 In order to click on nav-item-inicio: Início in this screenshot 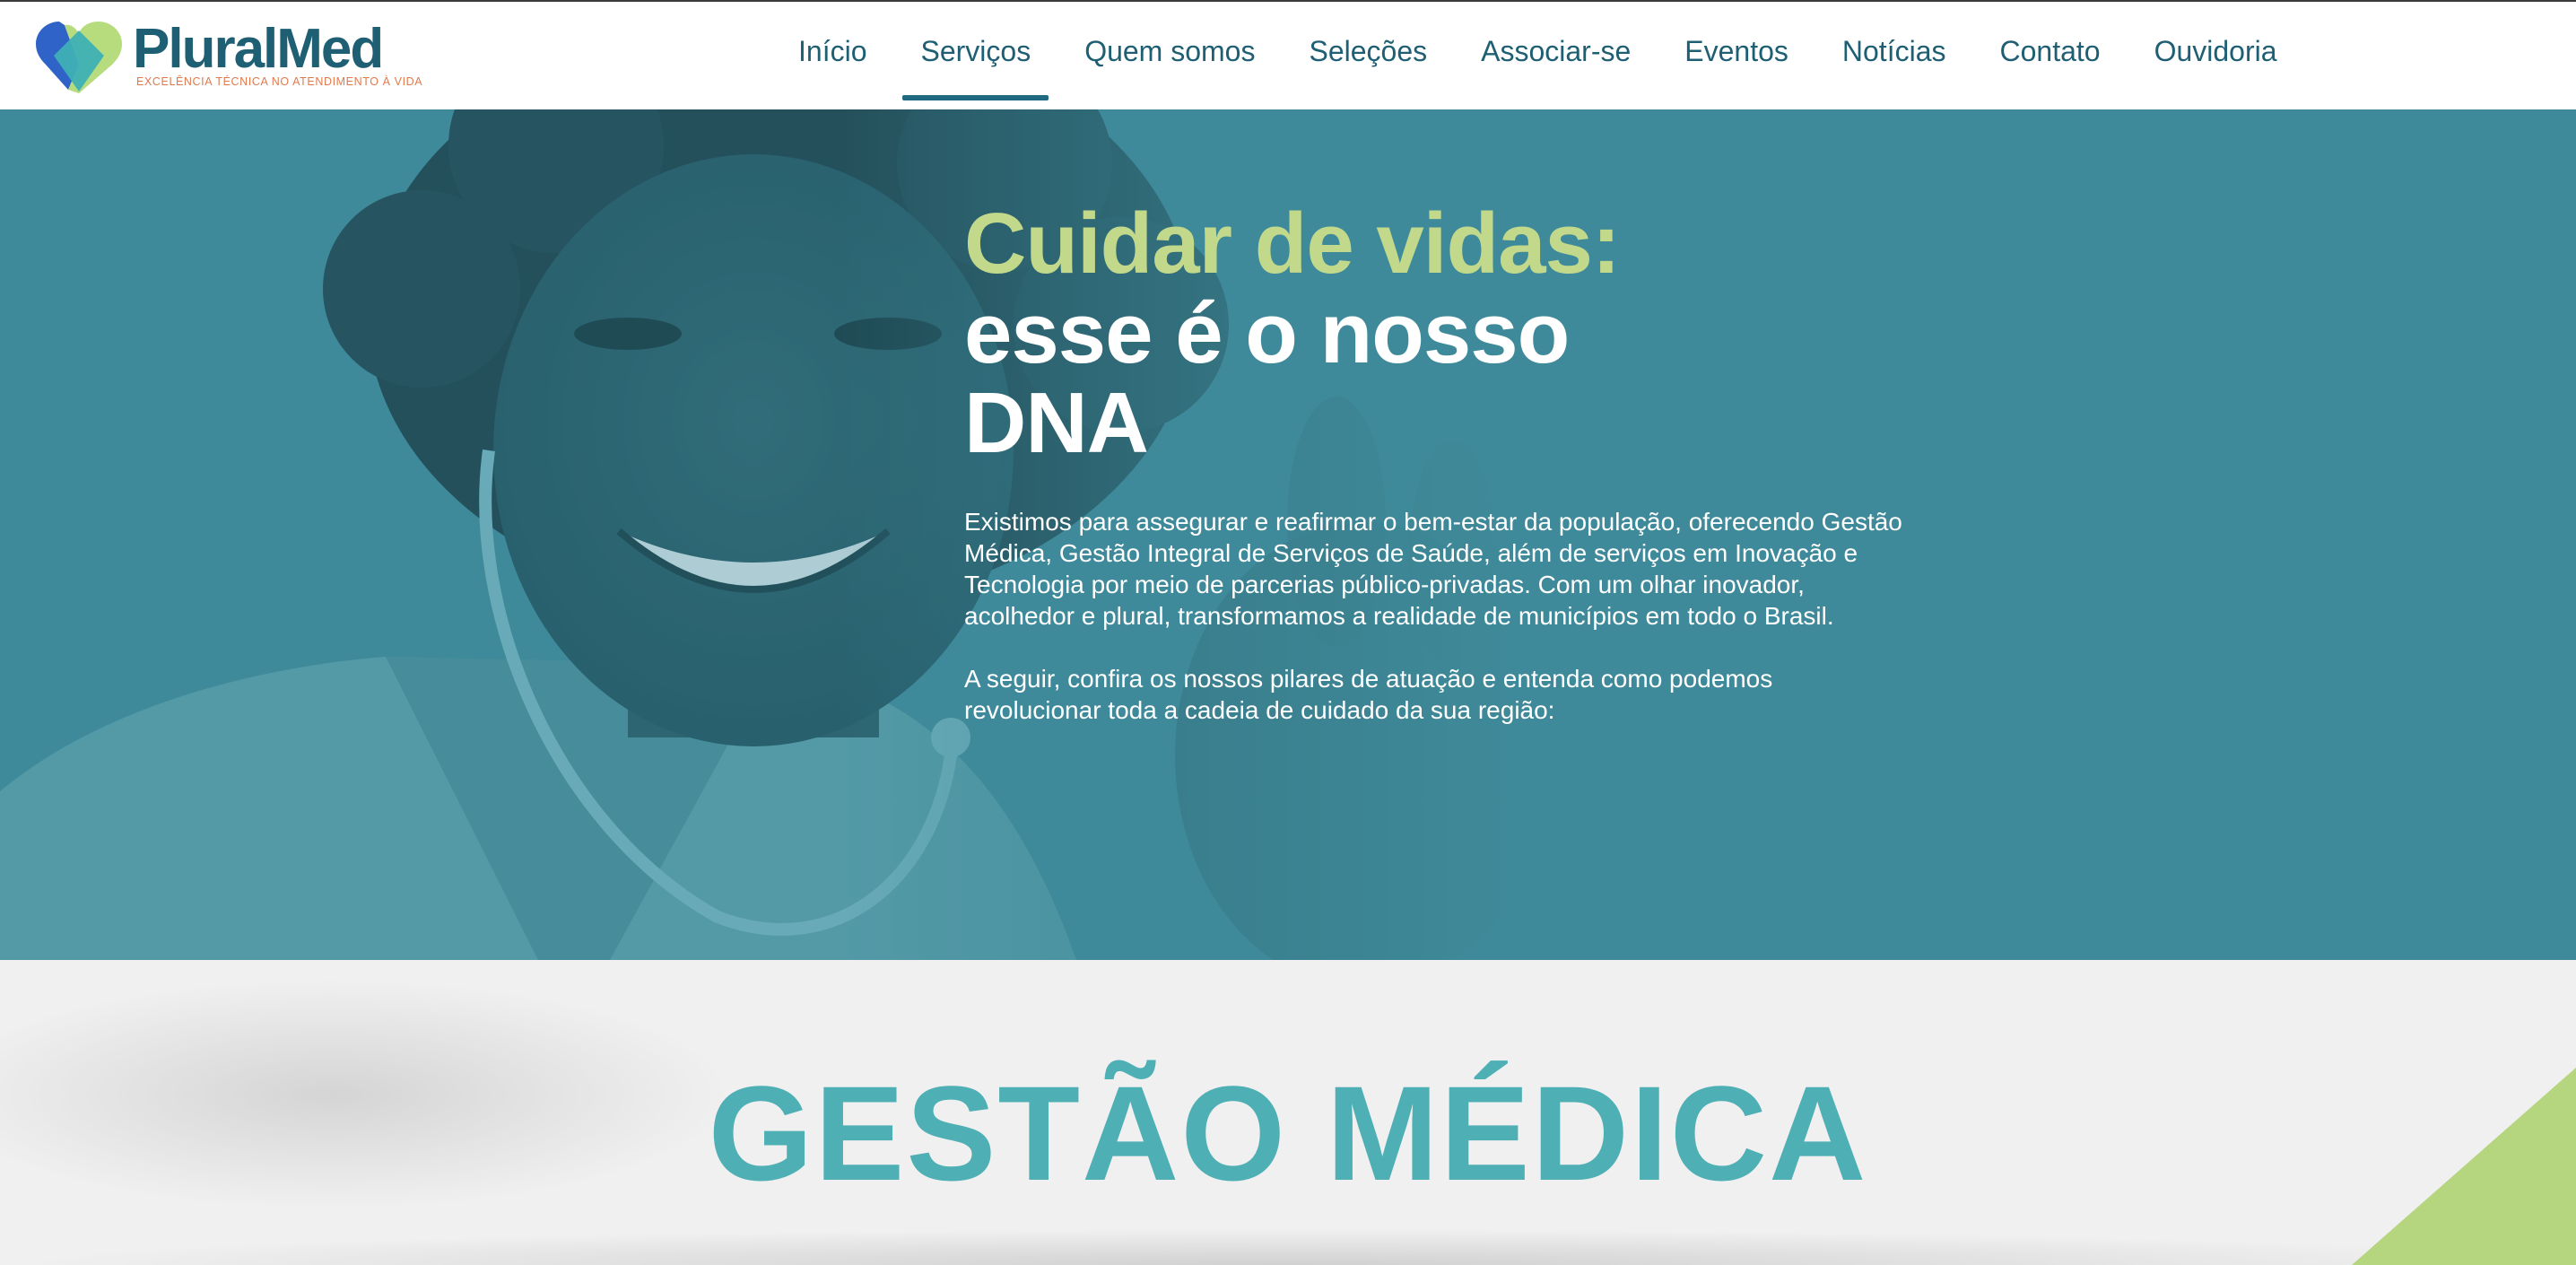, I will do `click(832, 51)`.